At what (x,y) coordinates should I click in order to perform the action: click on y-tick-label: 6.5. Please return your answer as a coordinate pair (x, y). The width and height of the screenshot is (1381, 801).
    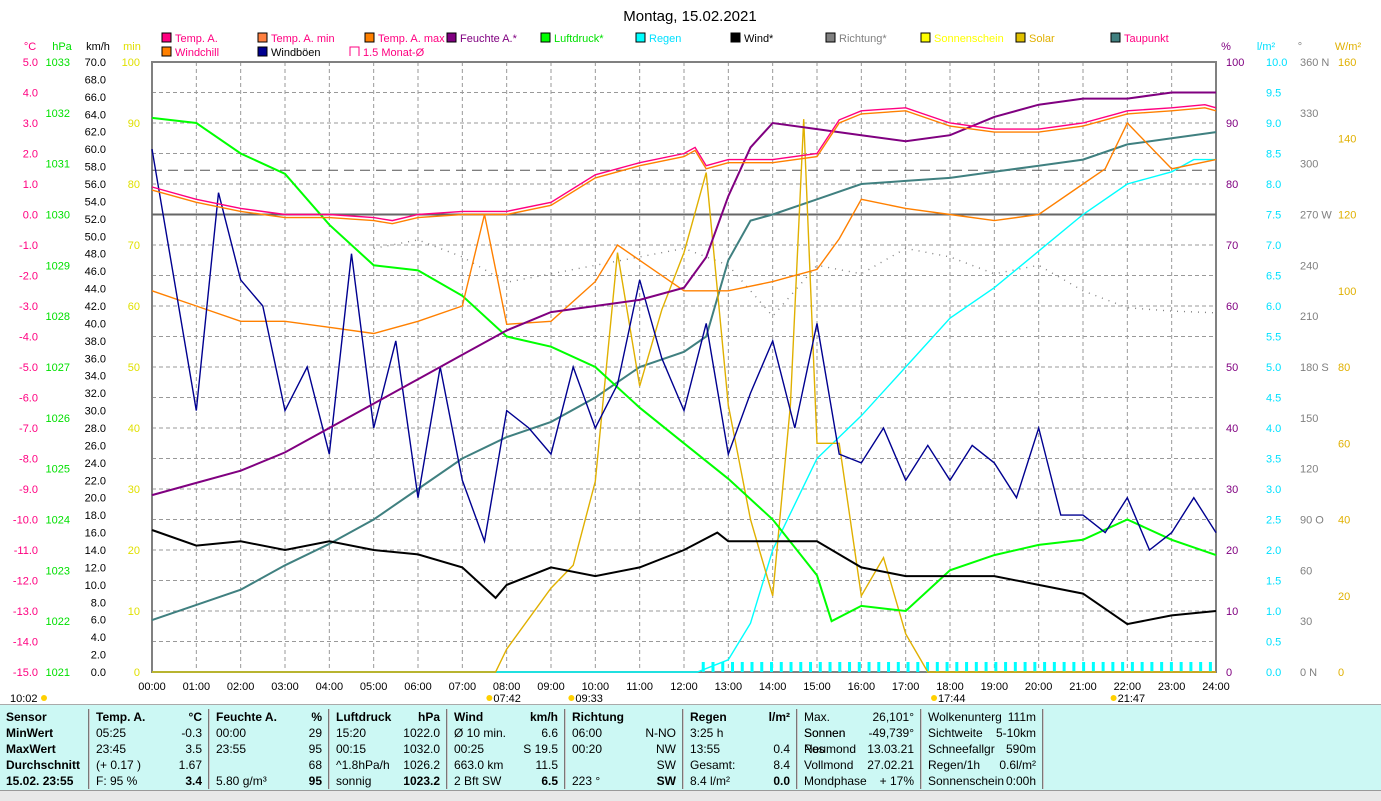
    Looking at the image, I should click on (1273, 277).